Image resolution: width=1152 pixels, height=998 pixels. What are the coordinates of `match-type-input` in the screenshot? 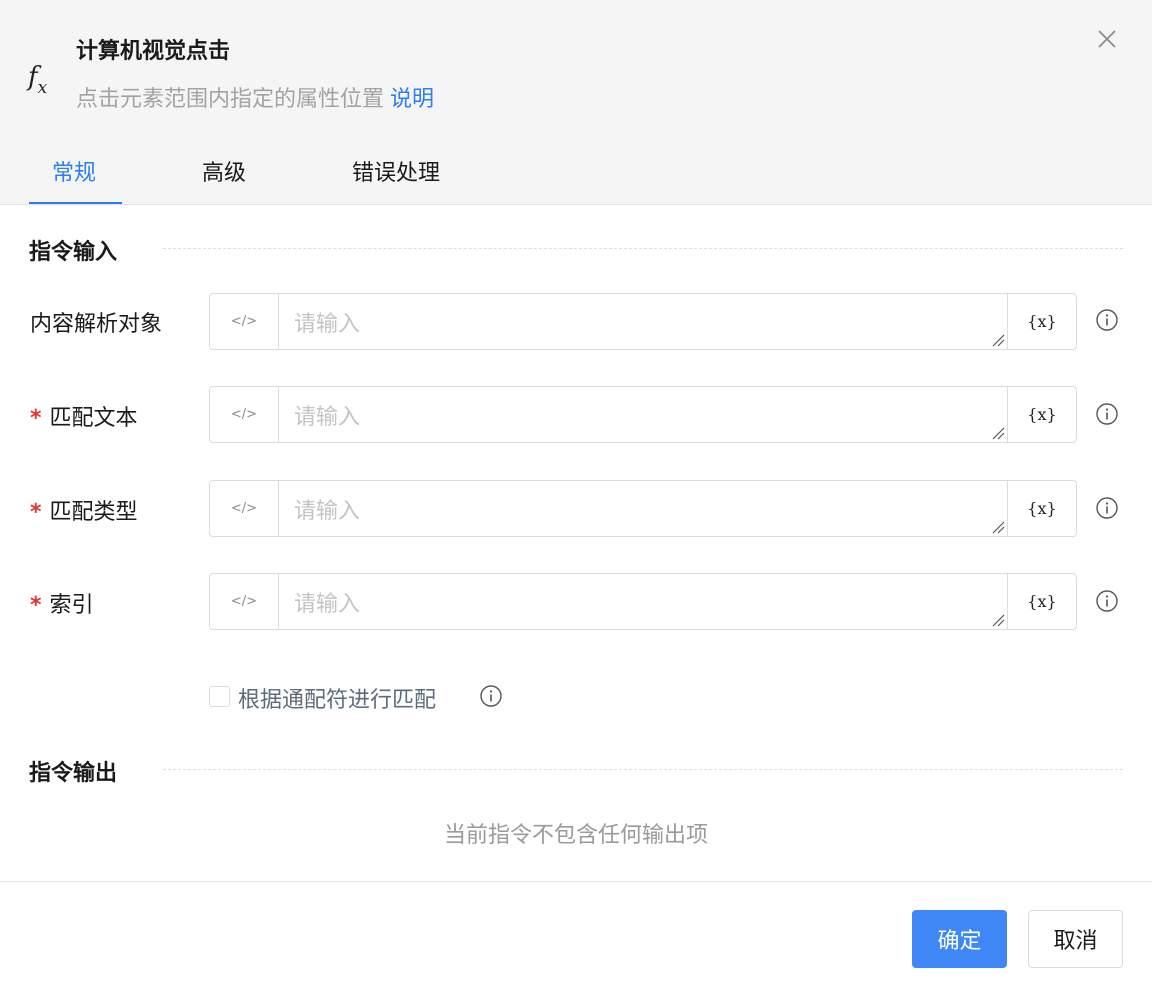 It's located at (643, 508).